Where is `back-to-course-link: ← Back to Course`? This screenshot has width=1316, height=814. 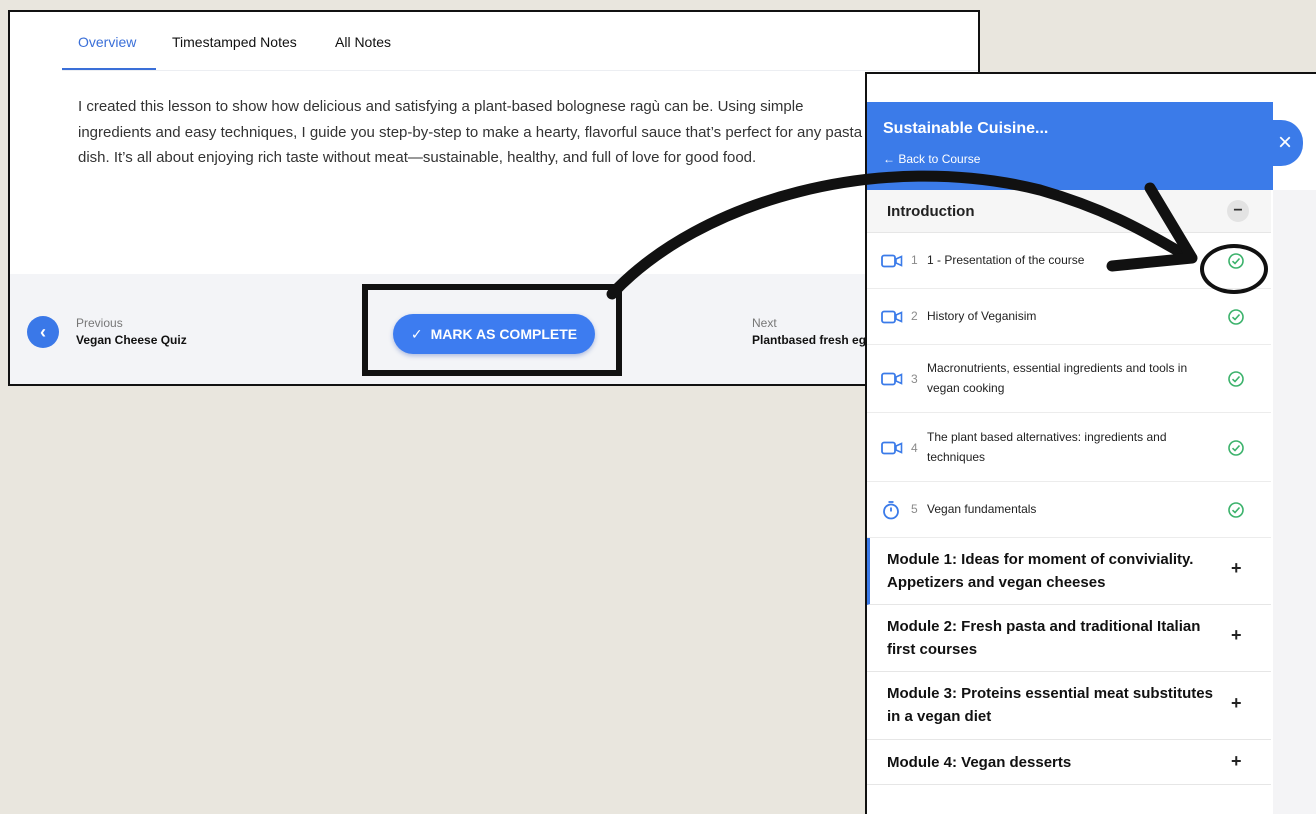 back-to-course-link: ← Back to Course is located at coordinates (931, 159).